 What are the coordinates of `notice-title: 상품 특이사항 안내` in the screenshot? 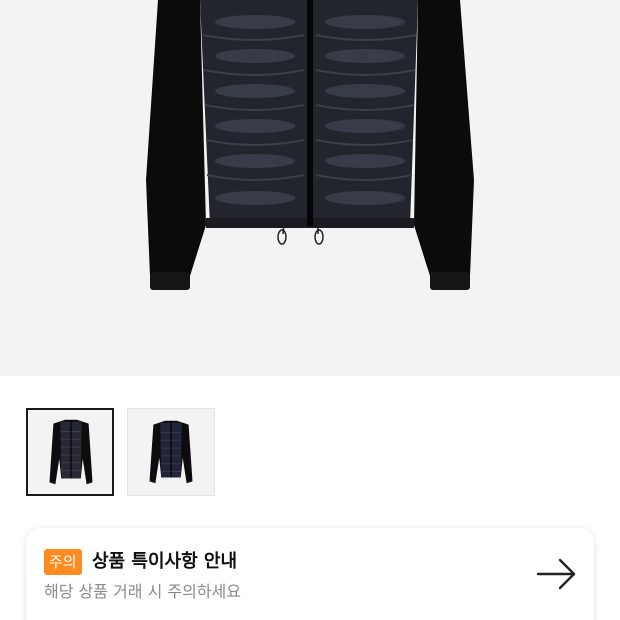 It's located at (165, 561).